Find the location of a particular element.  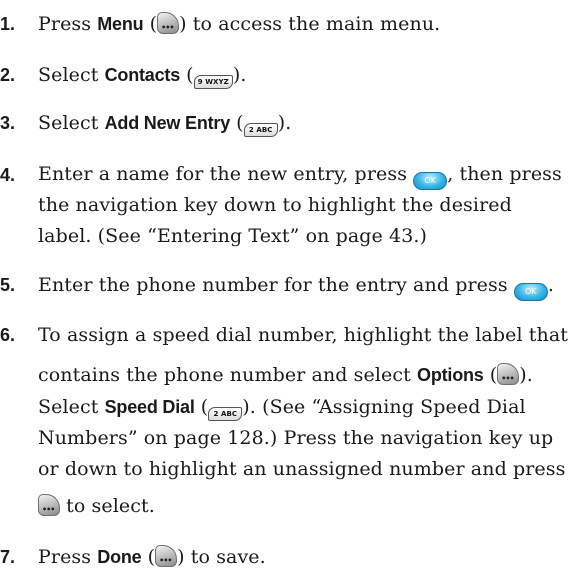

menu-softkey-icon is located at coordinates (168, 25).